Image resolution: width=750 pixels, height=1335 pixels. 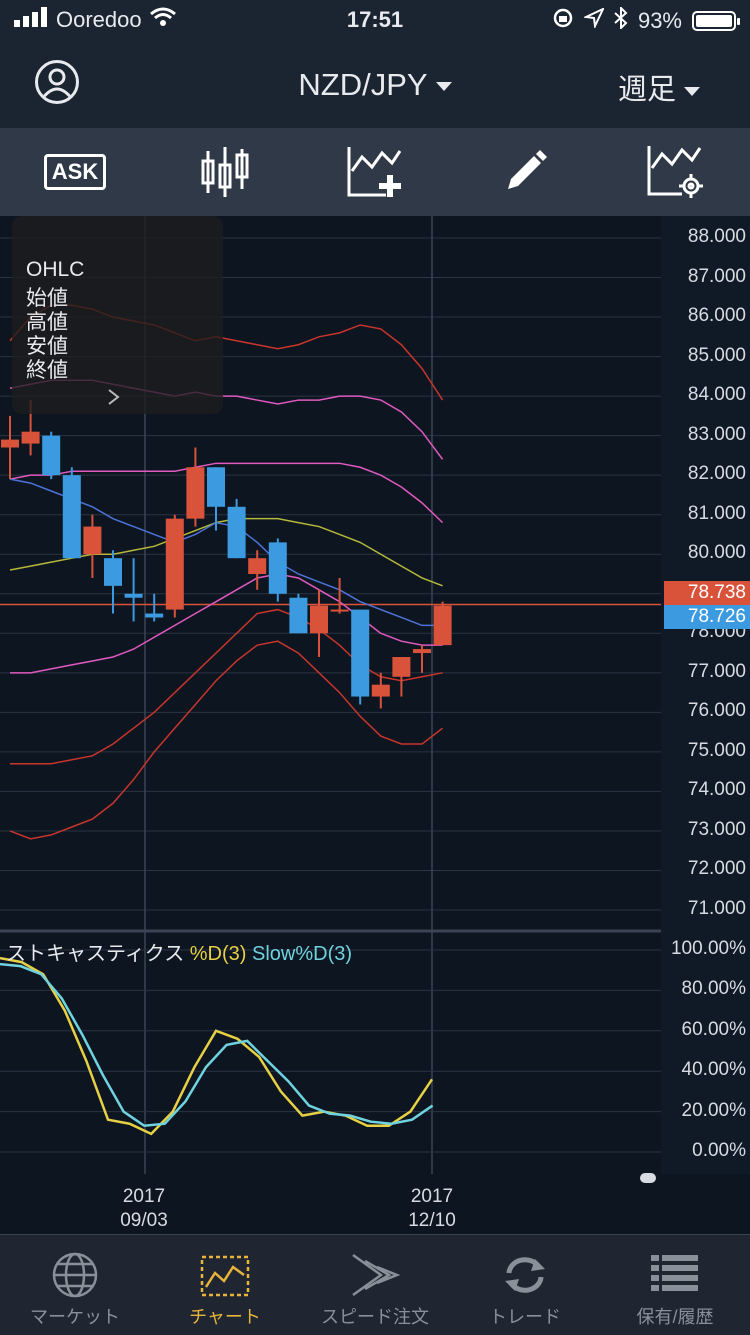 I want to click on price-axis-label: 81.000, so click(x=716, y=513).